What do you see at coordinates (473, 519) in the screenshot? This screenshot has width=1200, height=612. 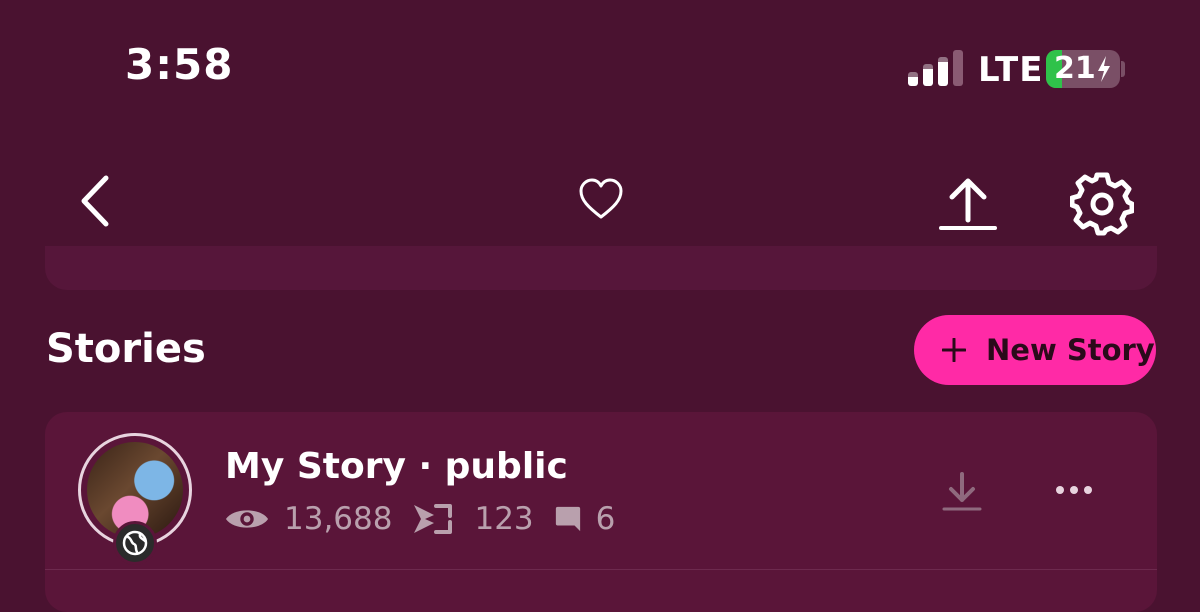 I see `screenshots-stat: 123` at bounding box center [473, 519].